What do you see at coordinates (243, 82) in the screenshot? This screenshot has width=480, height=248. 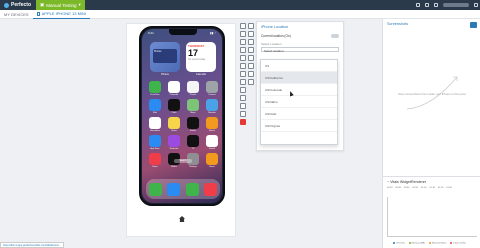 I see `sensor-icon` at bounding box center [243, 82].